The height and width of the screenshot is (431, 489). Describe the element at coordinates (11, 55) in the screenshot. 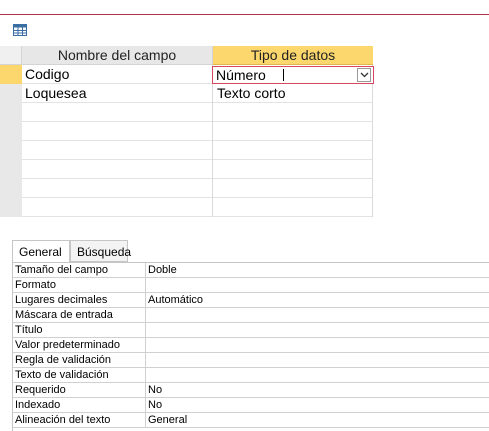

I see `select-all-corner` at that location.